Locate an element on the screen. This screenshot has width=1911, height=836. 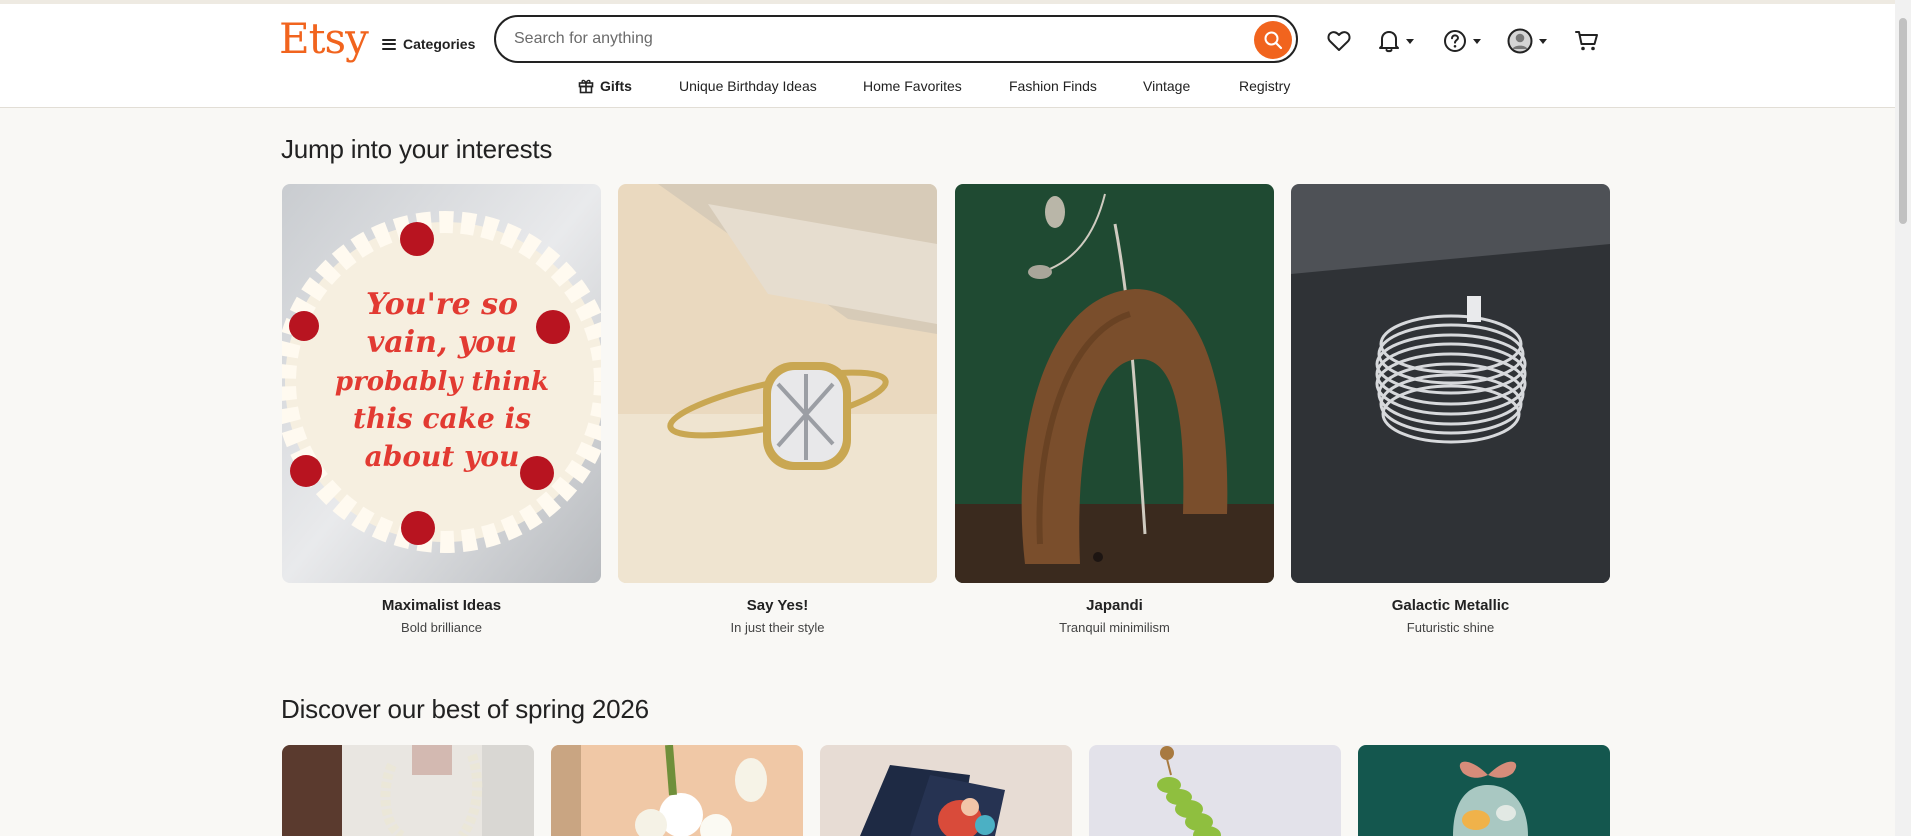
avatar-icon is located at coordinates (1520, 41).